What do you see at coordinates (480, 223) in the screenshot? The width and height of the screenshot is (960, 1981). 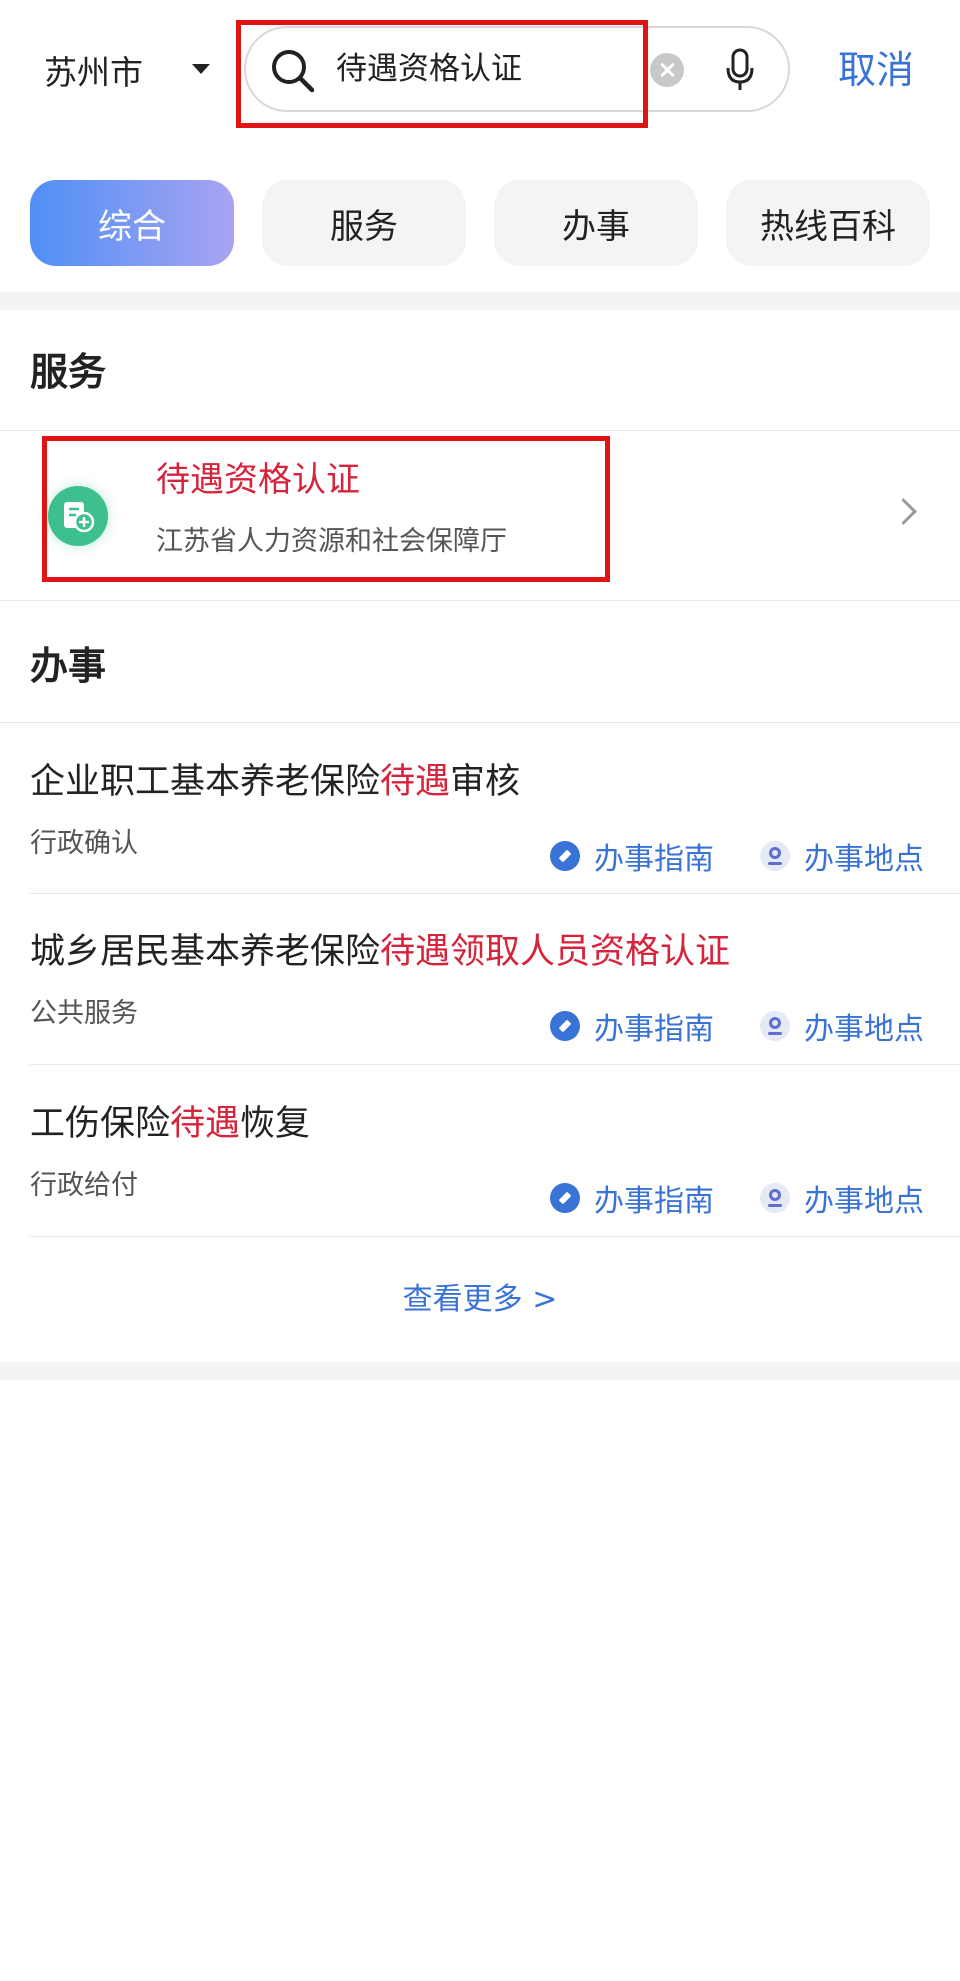 I see `filter-tabs: 综合 服务 办事 热线百科` at bounding box center [480, 223].